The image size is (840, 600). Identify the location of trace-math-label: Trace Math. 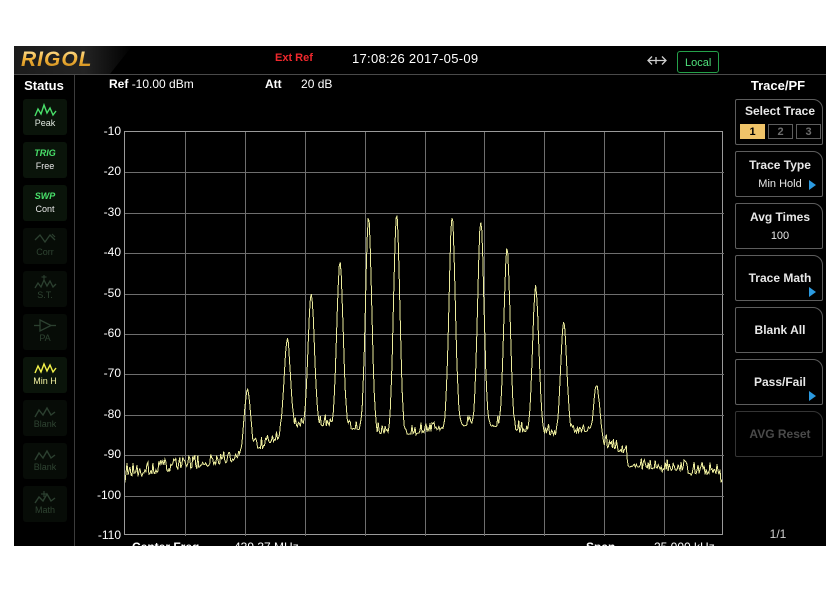
(780, 278).